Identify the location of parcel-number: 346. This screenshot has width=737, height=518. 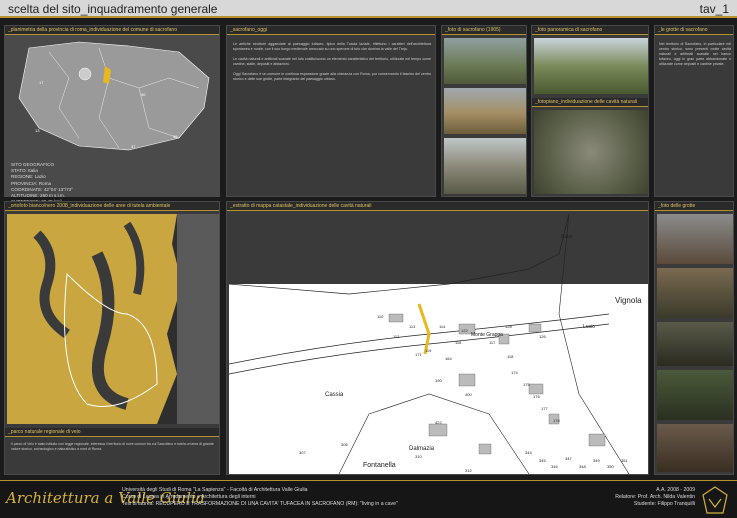
(554, 466).